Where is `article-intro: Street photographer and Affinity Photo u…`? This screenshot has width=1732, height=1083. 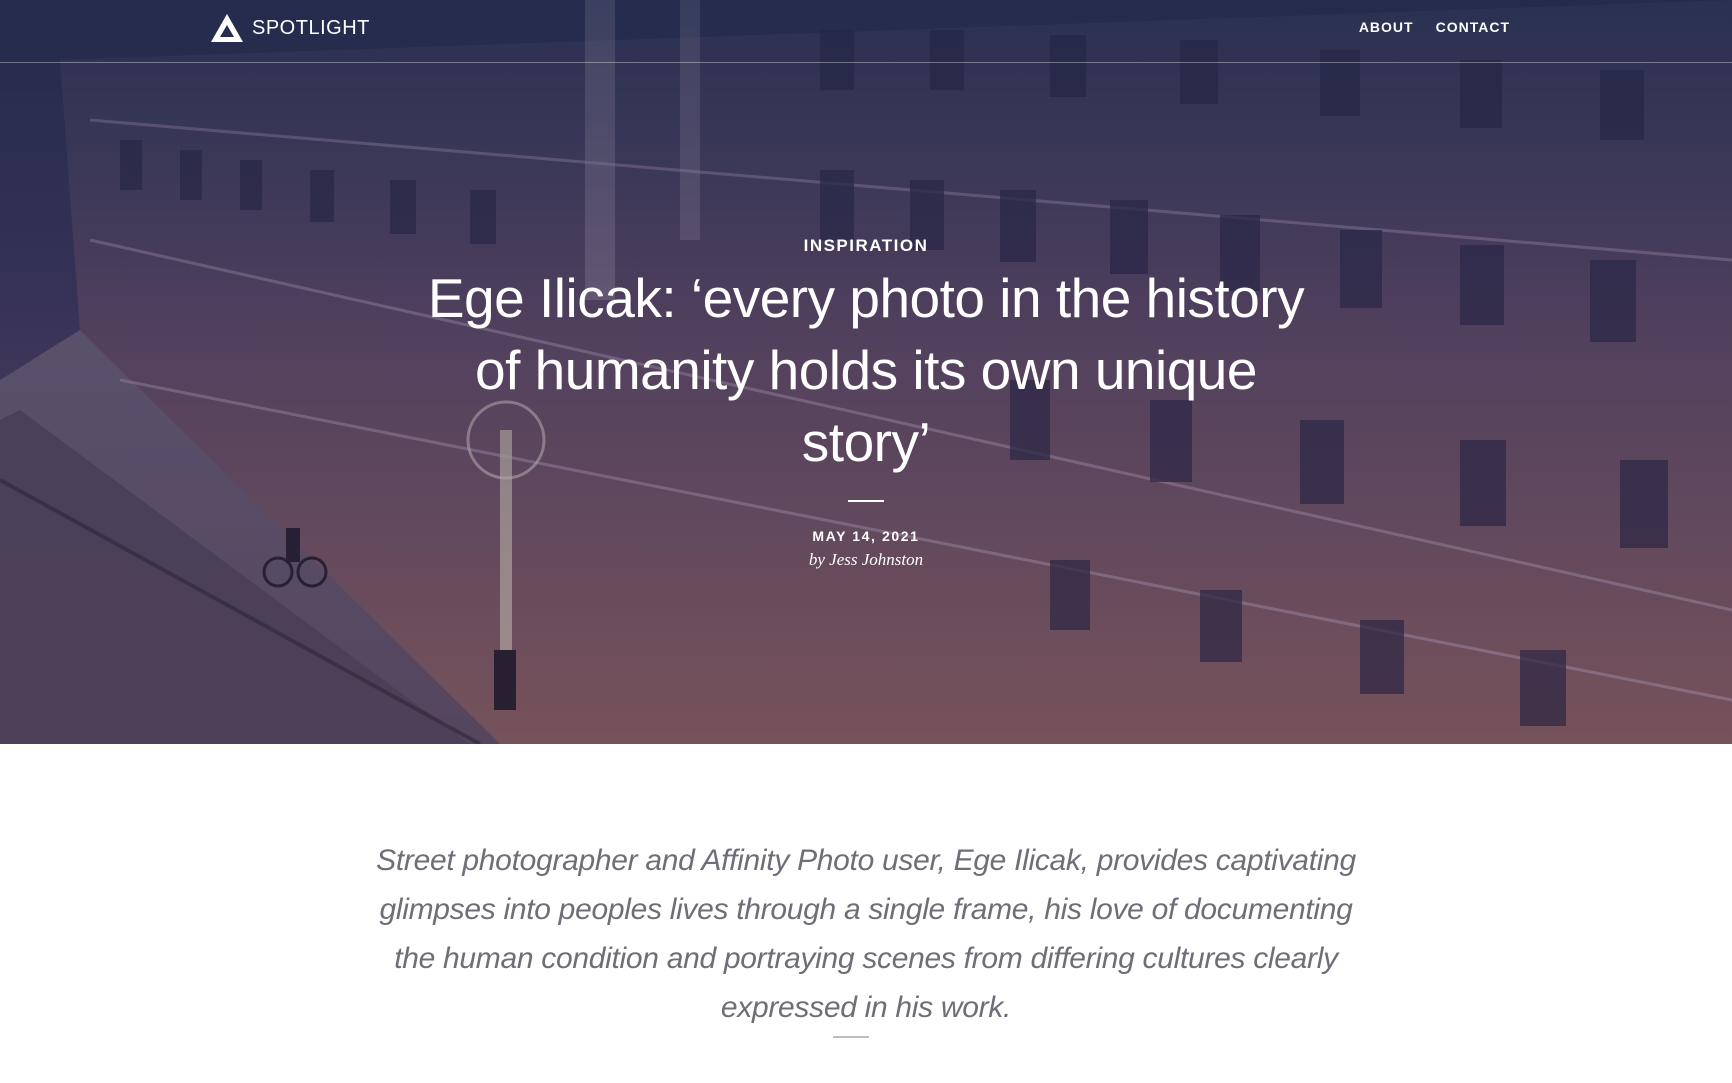 article-intro: Street photographer and Affinity Photo u… is located at coordinates (866, 934).